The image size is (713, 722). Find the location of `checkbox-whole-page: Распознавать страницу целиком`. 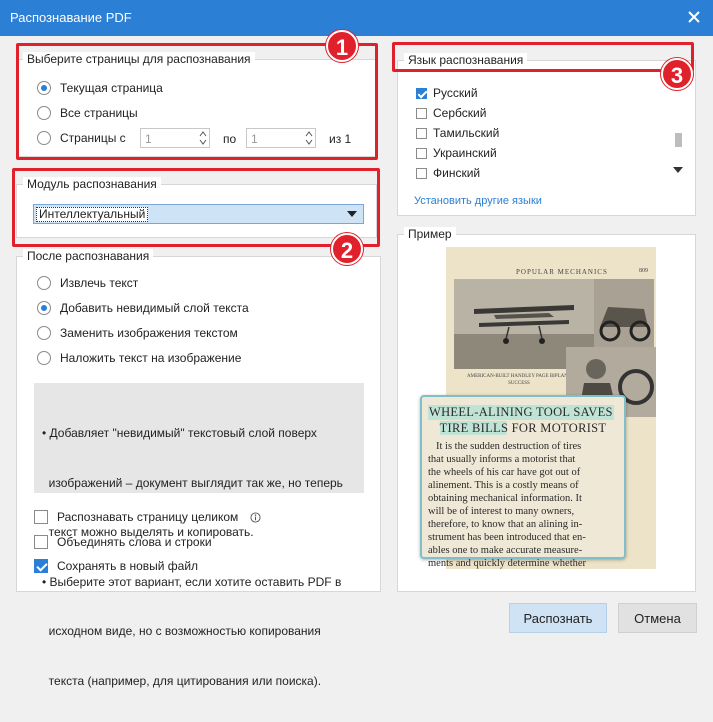

checkbox-whole-page: Распознавать страницу целиком is located at coordinates (147, 517).